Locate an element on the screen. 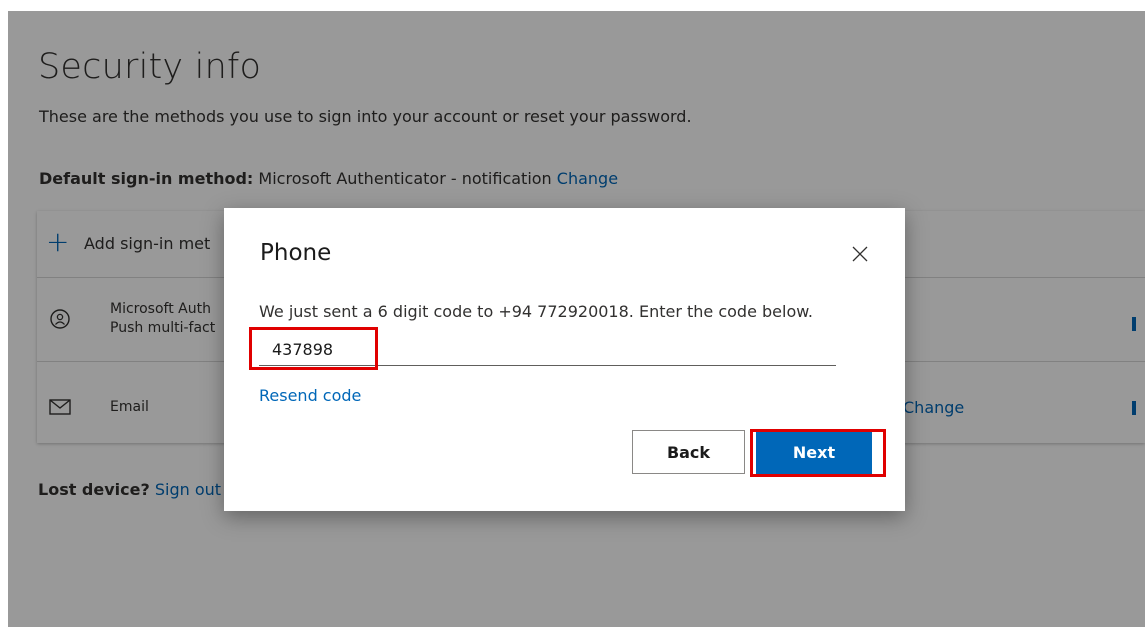 This screenshot has height=627, width=1145. close-icon is located at coordinates (860, 254).